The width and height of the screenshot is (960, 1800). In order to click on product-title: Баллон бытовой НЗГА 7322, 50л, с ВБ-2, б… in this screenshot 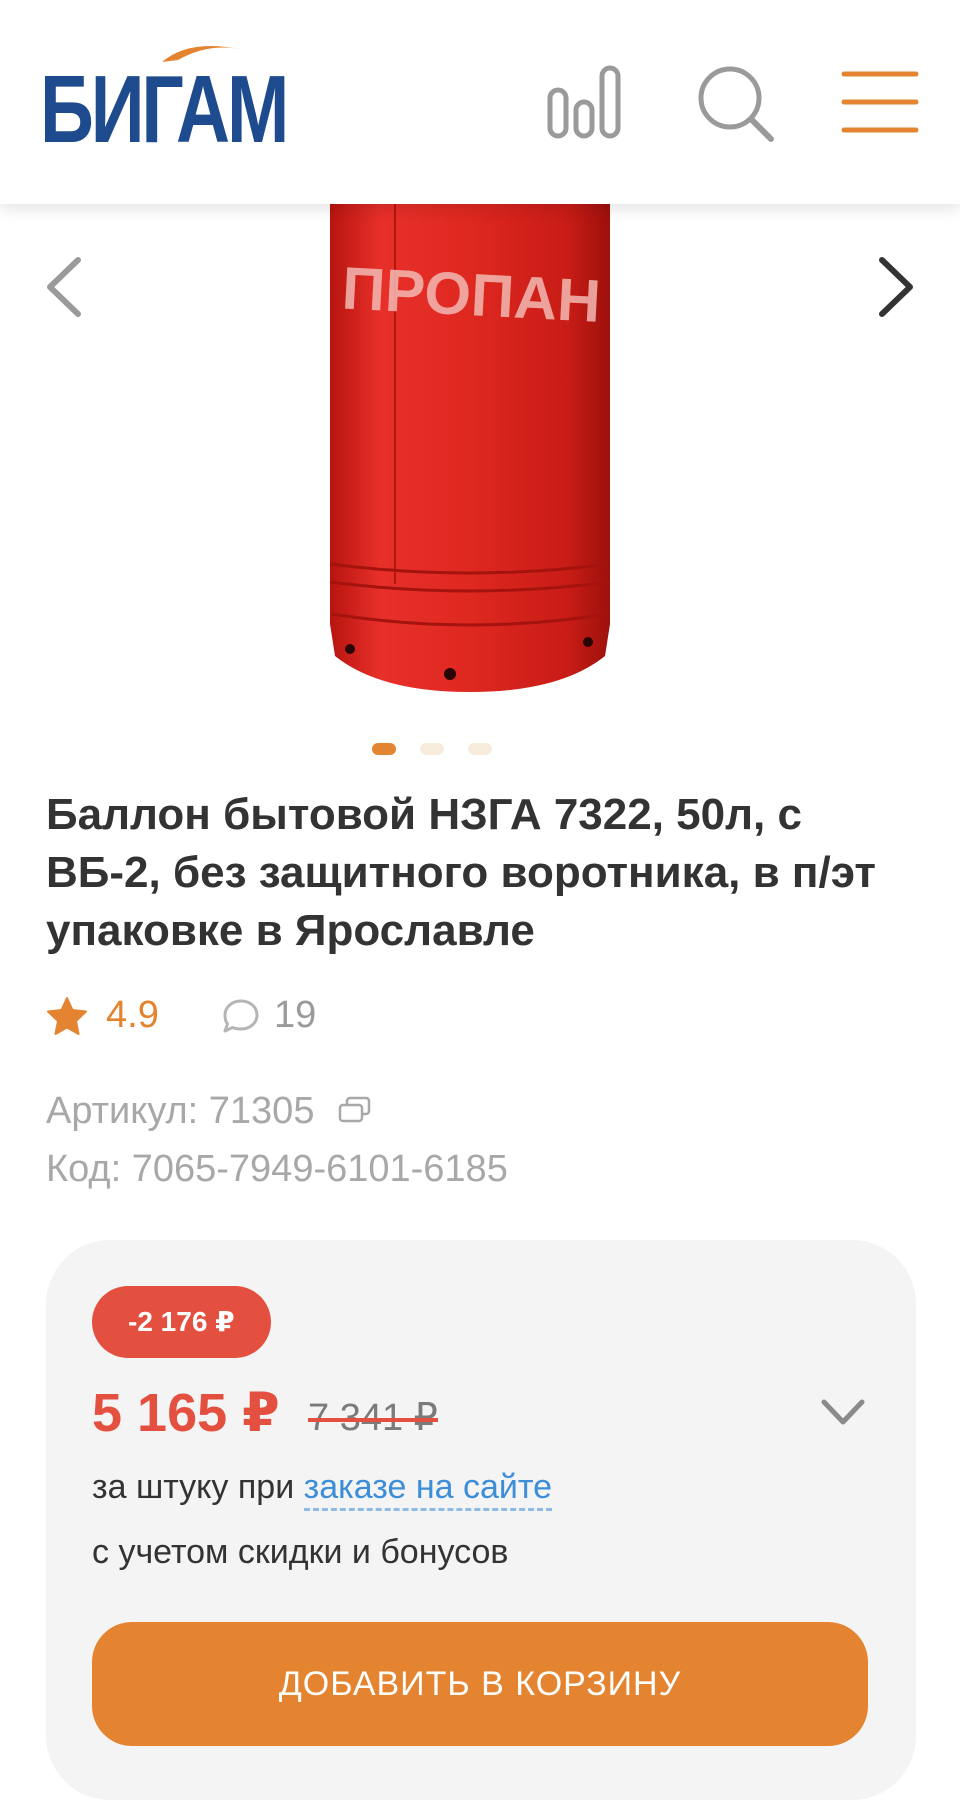, I will do `click(461, 872)`.